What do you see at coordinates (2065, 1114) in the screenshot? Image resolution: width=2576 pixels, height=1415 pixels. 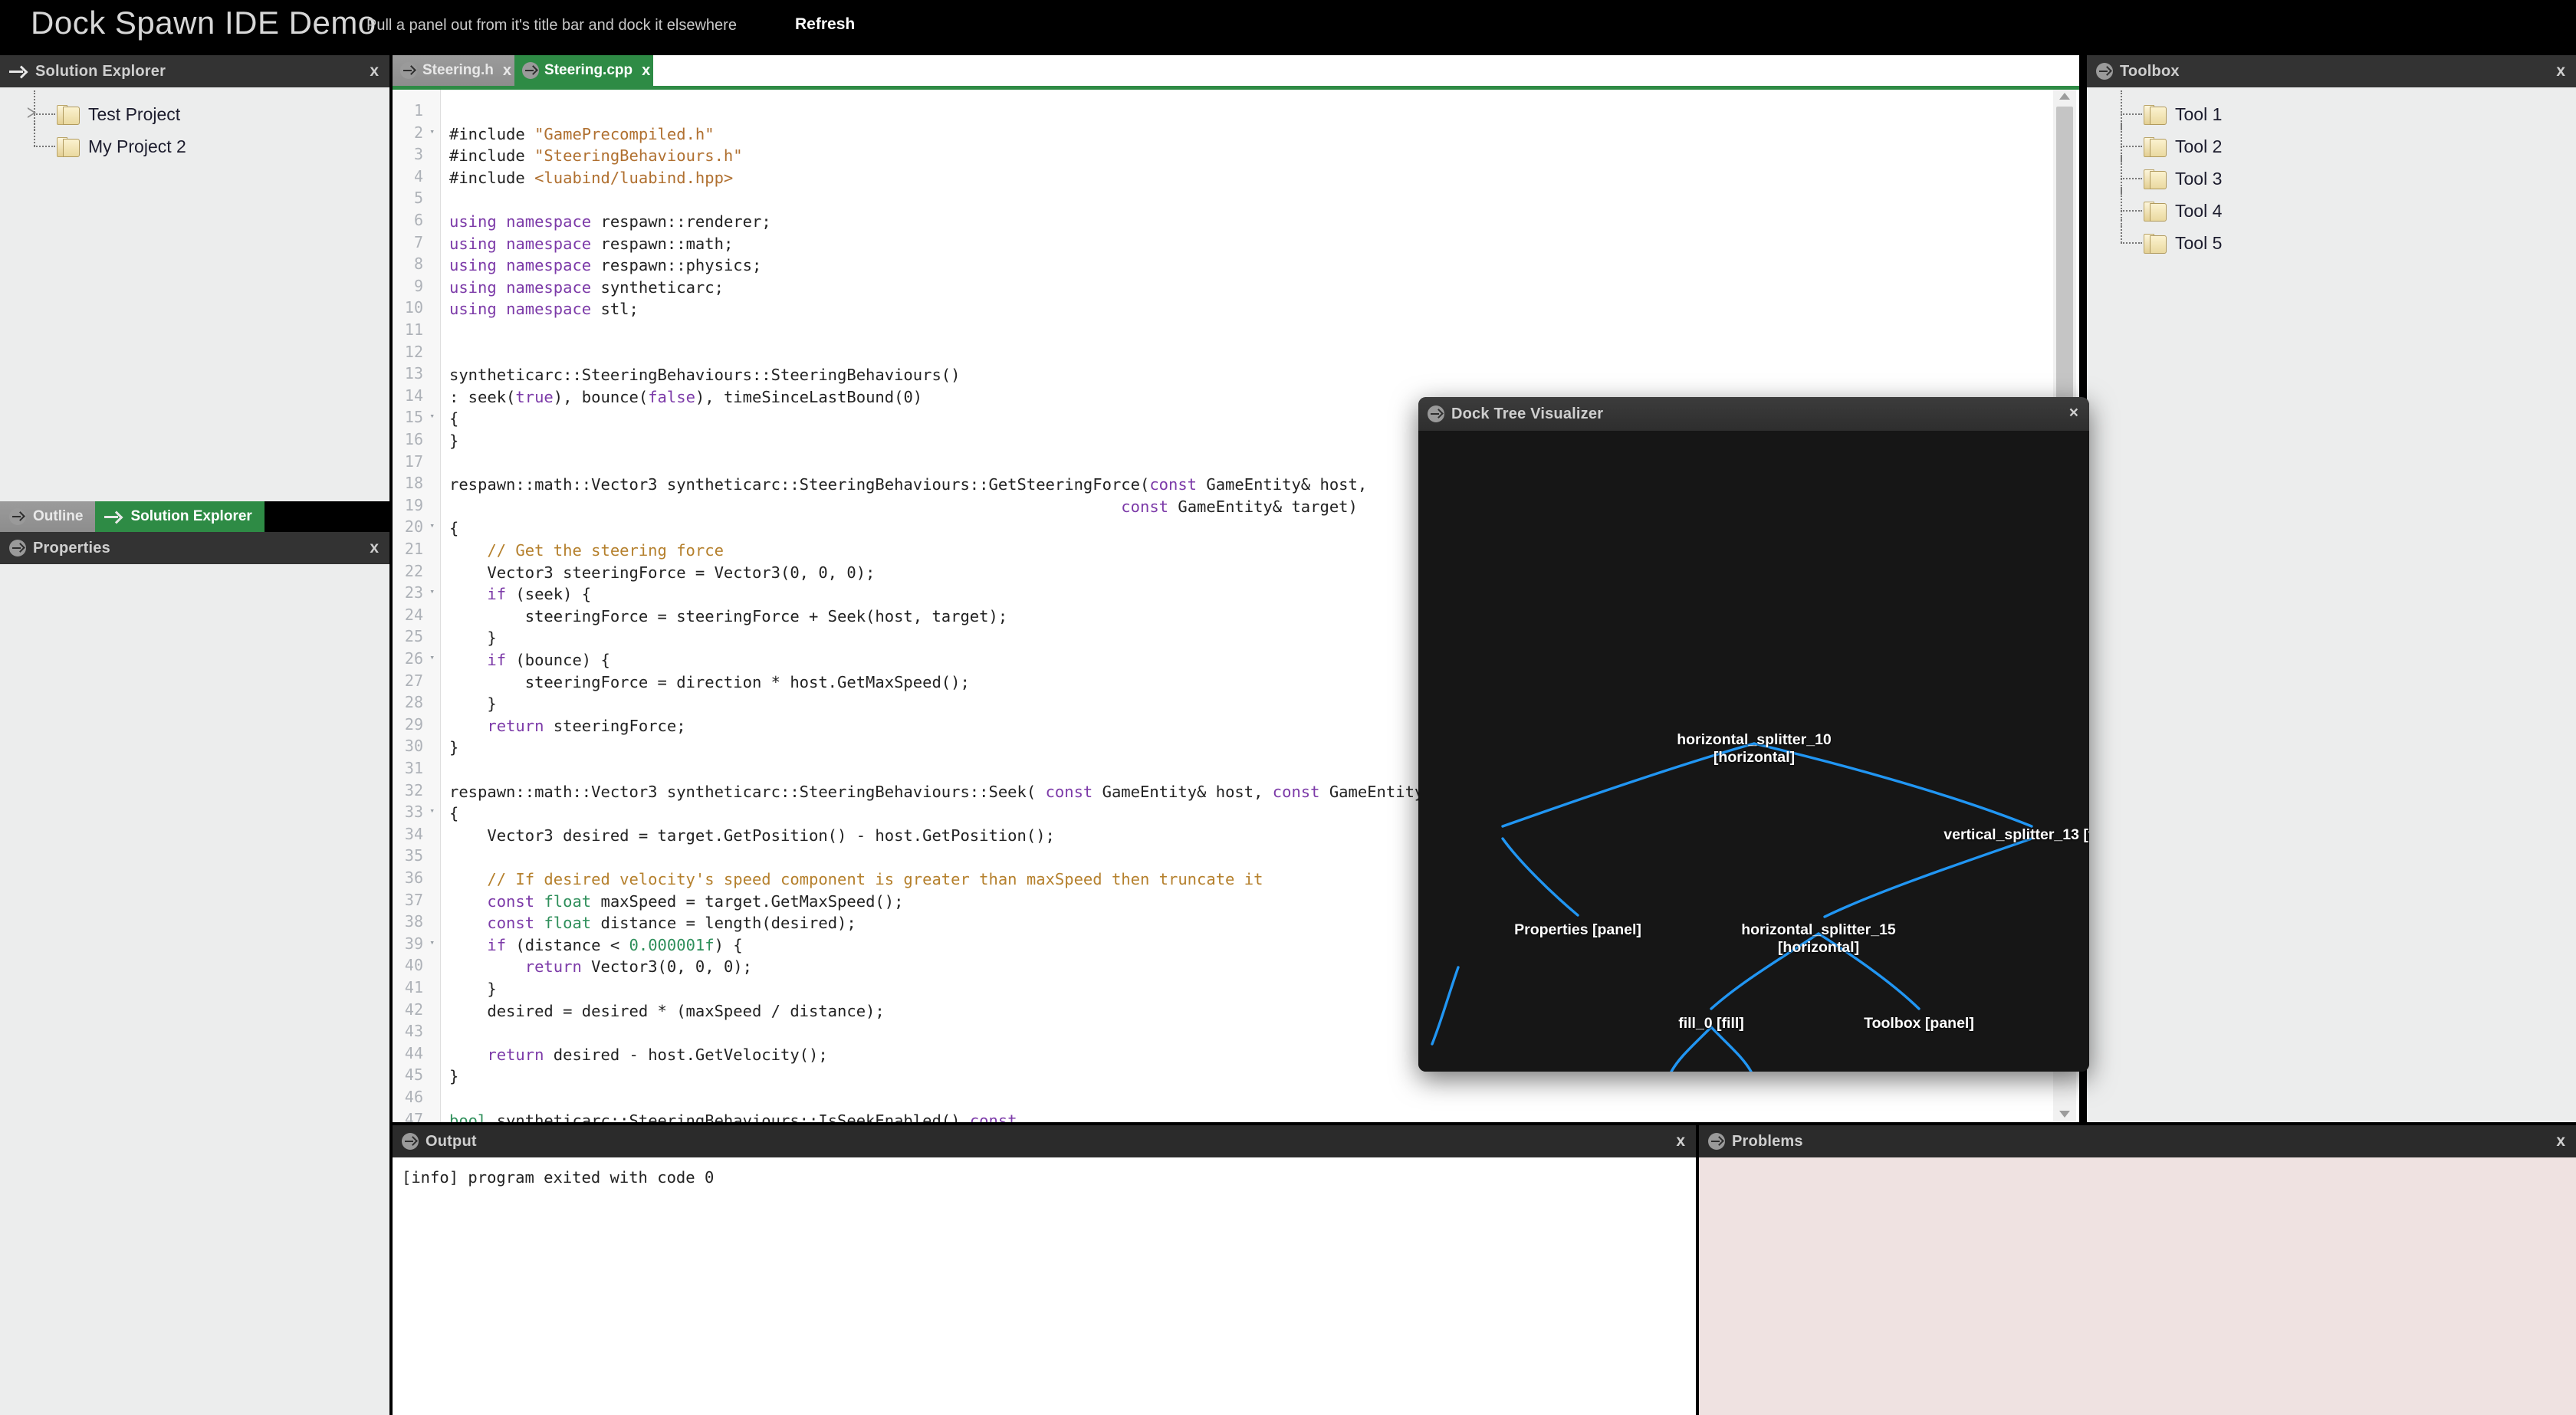 I see `scroll-down-arrow-icon` at bounding box center [2065, 1114].